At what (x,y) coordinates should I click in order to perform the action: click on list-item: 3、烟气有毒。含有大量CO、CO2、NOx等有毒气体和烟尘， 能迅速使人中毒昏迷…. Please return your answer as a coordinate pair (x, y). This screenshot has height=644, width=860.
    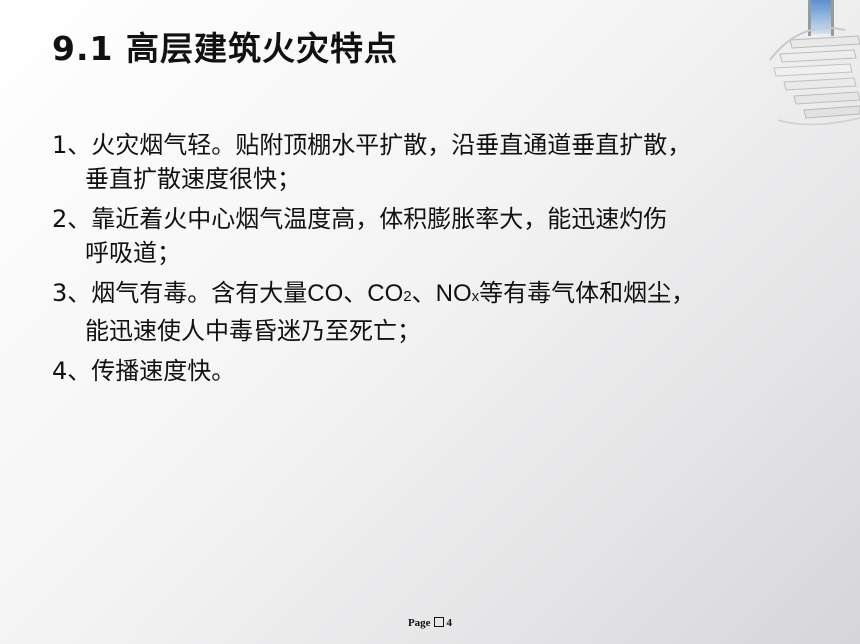
    Looking at the image, I should click on (442, 312).